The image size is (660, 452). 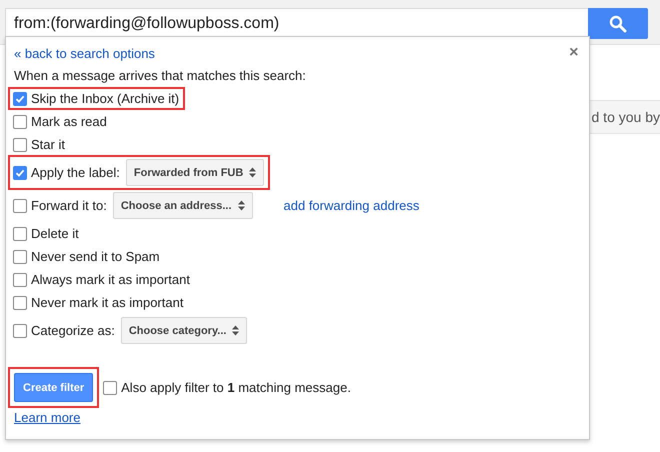 What do you see at coordinates (95, 256) in the screenshot?
I see `option-label: Never send it to Spam` at bounding box center [95, 256].